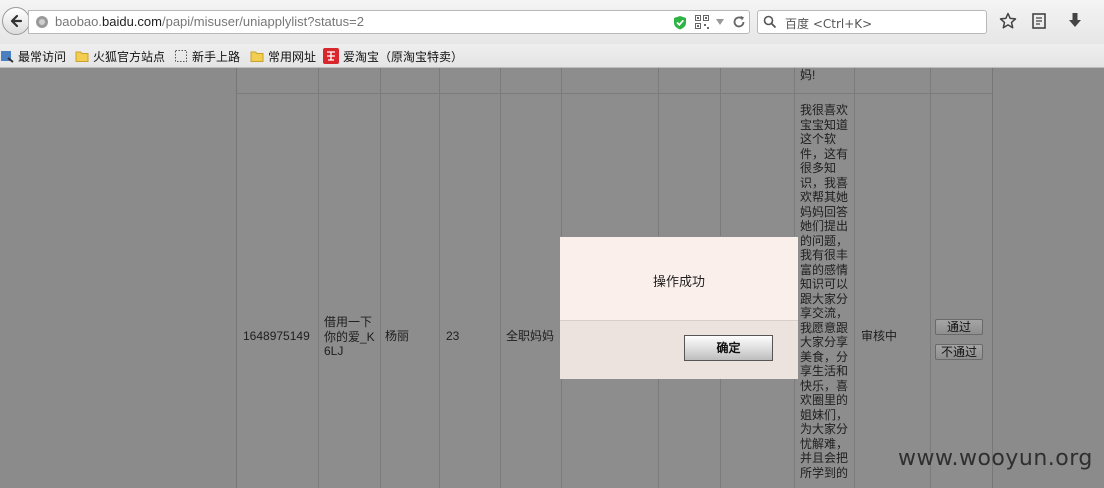  Describe the element at coordinates (393, 56) in the screenshot. I see `bookmark-ai-taobao: 爱淘宝（原淘宝特卖）` at that location.